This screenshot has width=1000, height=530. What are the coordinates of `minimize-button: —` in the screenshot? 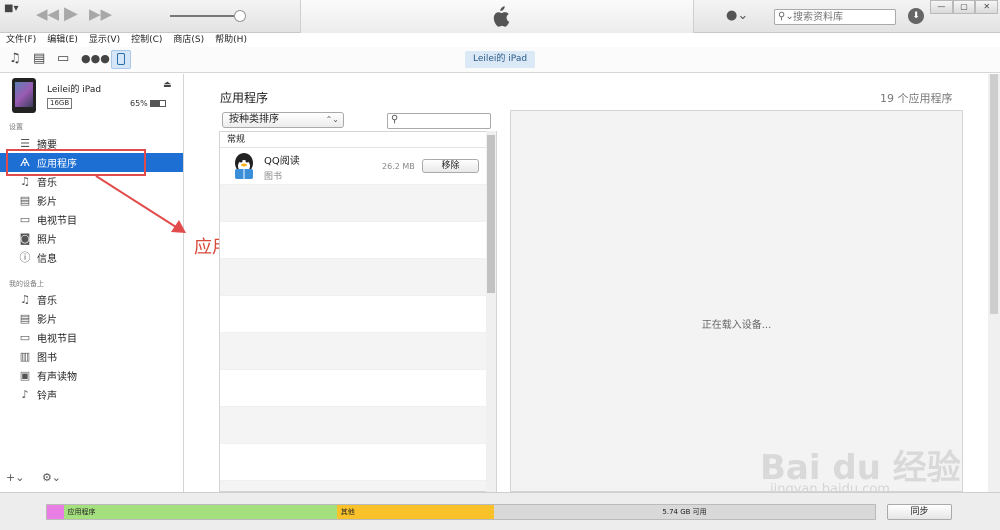 It's located at (941, 7).